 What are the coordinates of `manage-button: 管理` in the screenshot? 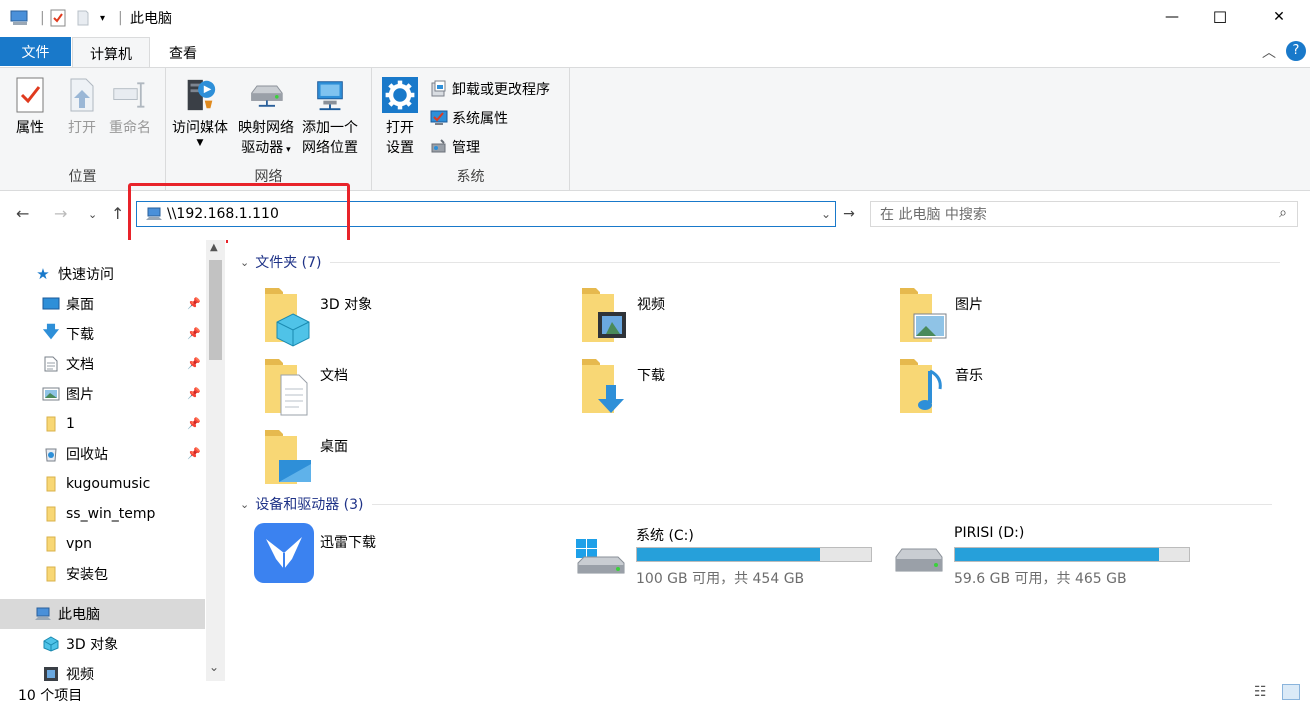 It's located at (455, 147).